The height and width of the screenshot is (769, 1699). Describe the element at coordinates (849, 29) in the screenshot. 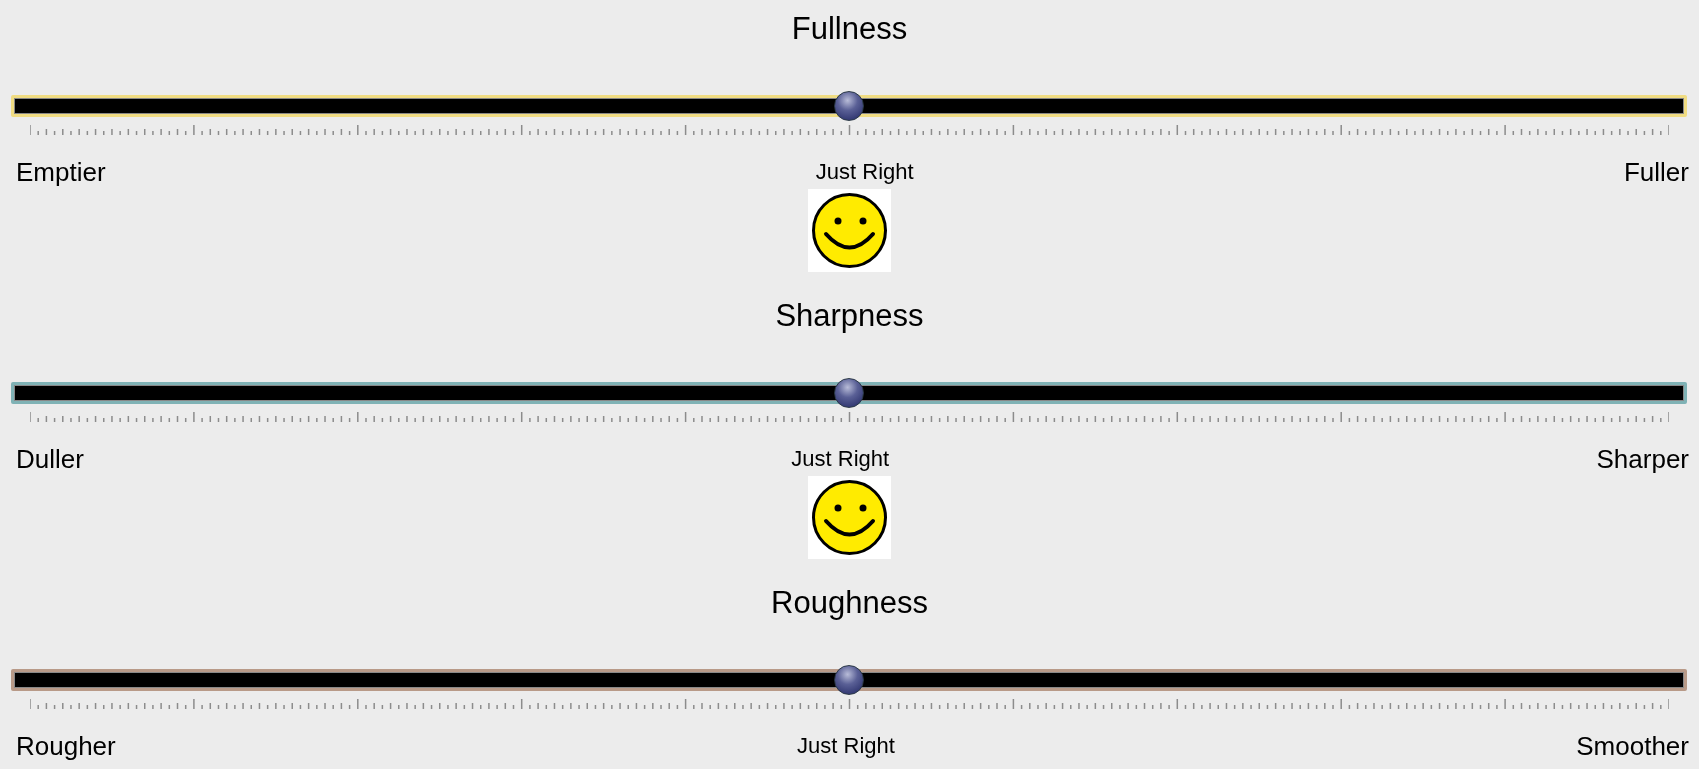

I see `slider-title: Fullness` at that location.